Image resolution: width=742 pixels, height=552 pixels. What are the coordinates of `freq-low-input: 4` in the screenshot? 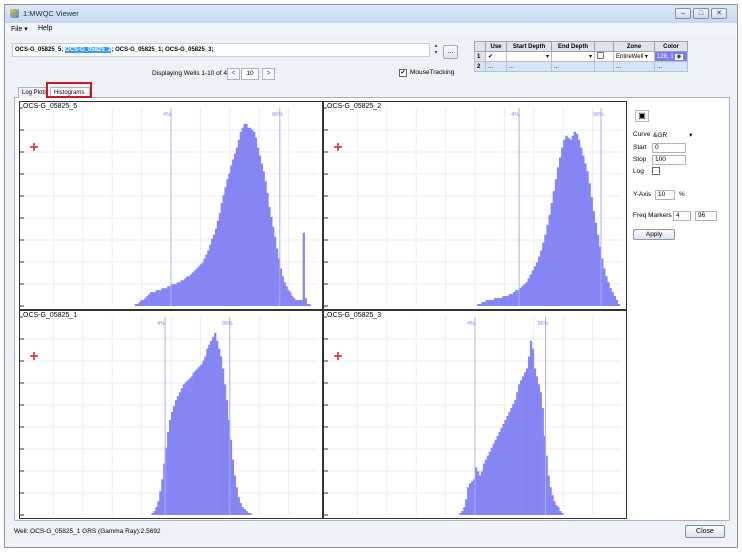 It's located at (682, 216).